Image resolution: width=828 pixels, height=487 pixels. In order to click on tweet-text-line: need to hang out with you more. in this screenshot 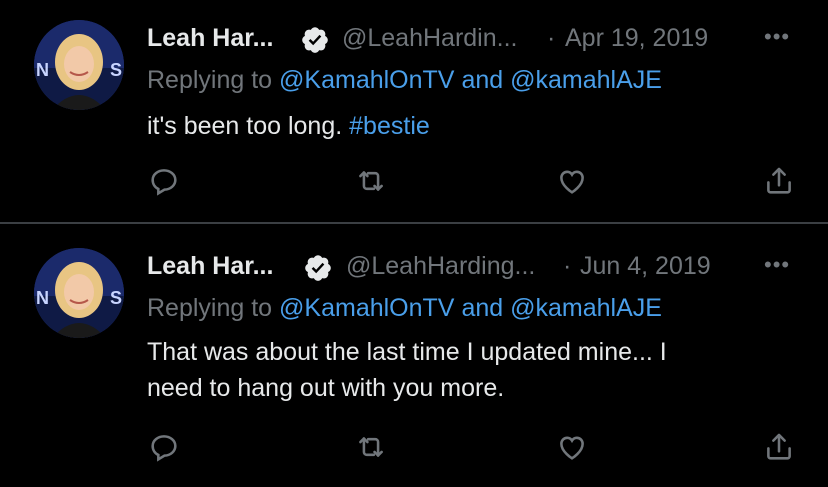, I will do `click(326, 388)`.